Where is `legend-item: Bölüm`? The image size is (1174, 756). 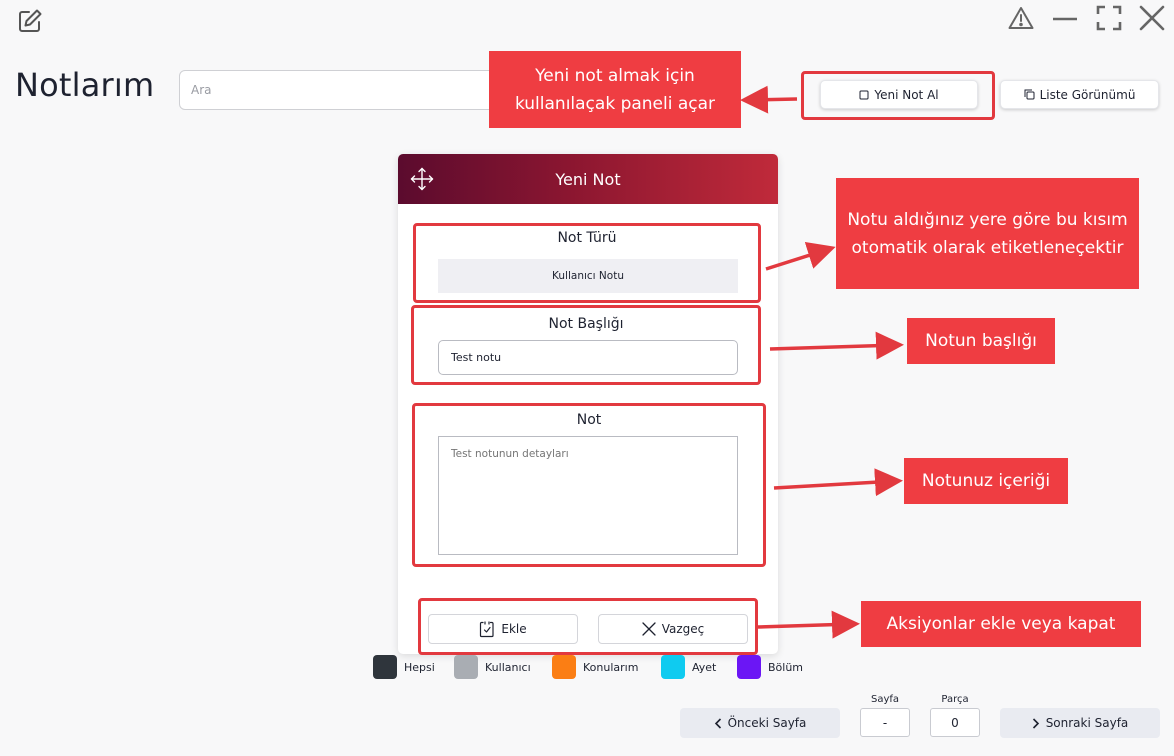
legend-item: Bölüm is located at coordinates (770, 667).